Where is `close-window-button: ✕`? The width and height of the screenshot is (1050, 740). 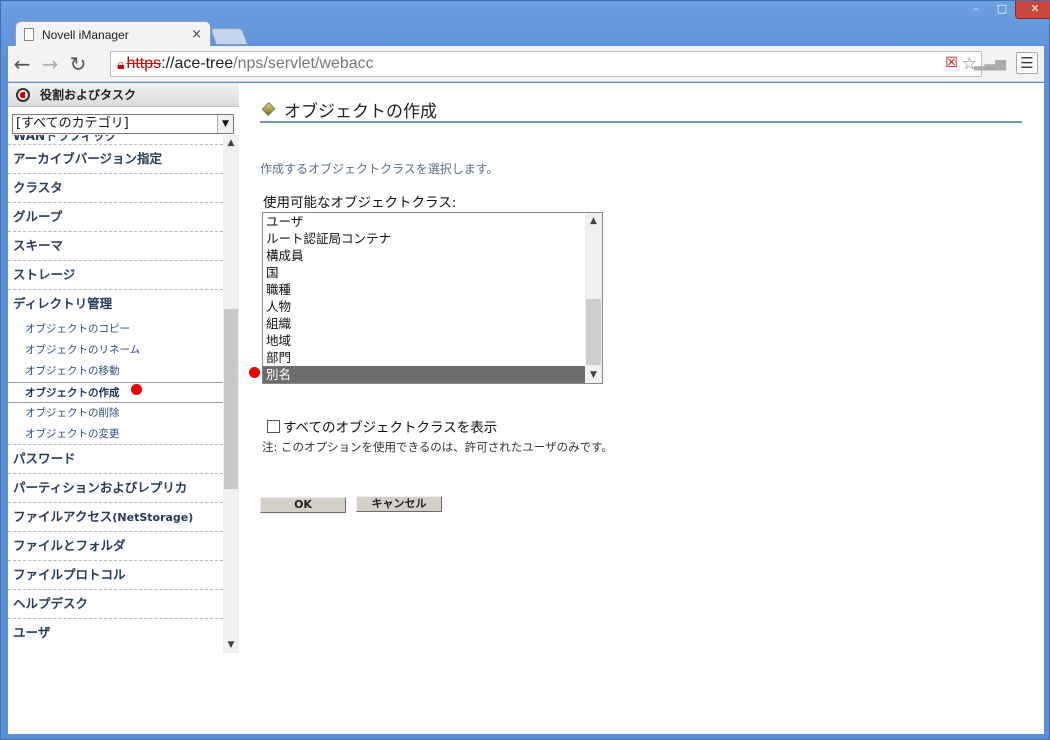 close-window-button: ✕ is located at coordinates (1032, 10).